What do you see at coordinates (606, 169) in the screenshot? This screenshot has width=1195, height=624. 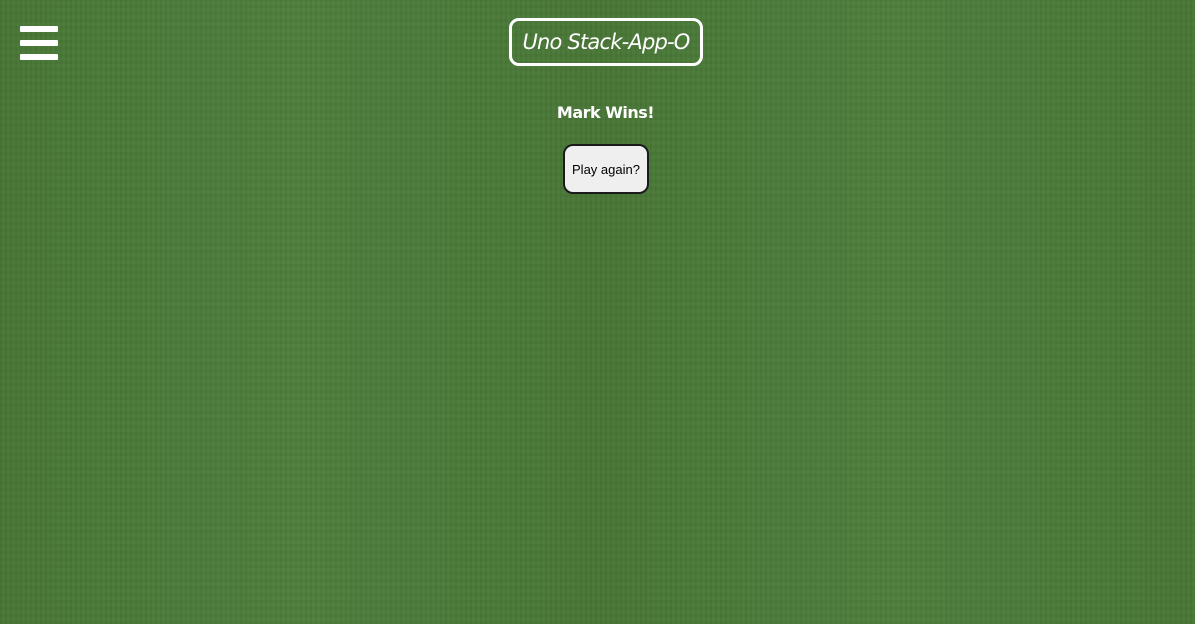 I see `play-again-button: Play again?` at bounding box center [606, 169].